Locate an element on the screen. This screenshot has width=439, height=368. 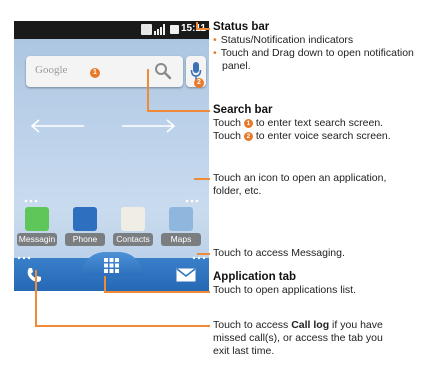
app-phone: Phone is located at coordinates (85, 226).